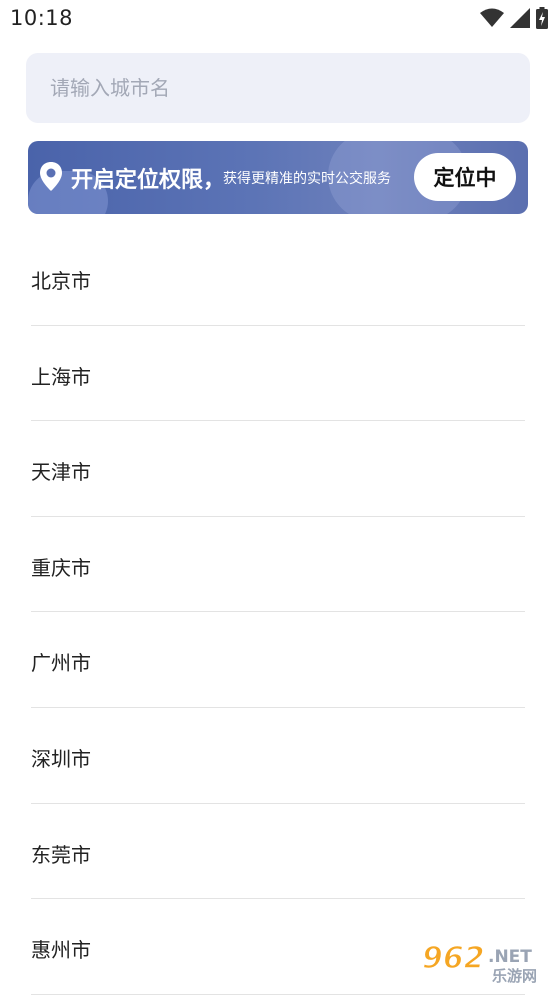  Describe the element at coordinates (307, 179) in the screenshot. I see `banner-subtitle: 获得更精准的实时公交服务` at that location.